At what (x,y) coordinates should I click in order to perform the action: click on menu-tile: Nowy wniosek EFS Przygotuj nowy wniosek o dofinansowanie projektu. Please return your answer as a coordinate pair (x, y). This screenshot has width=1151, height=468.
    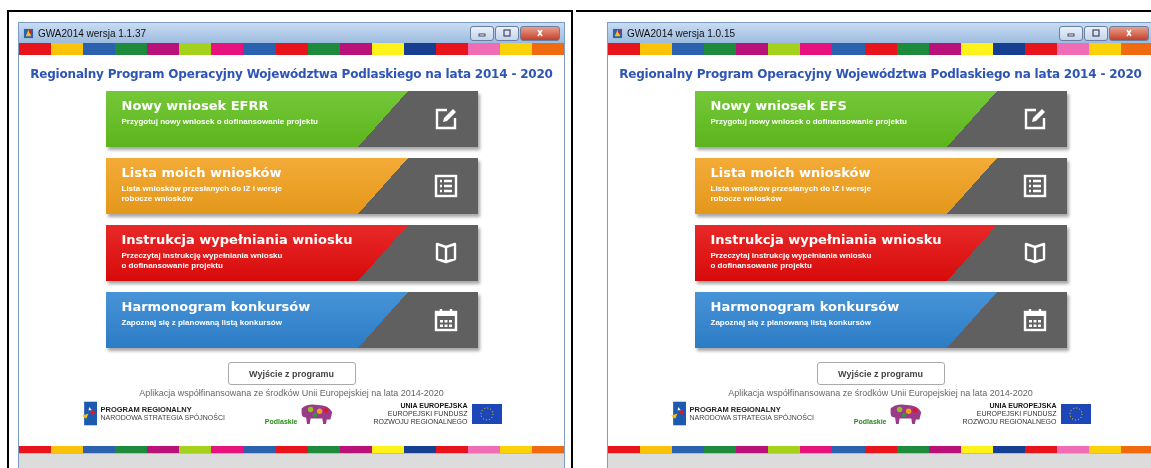
    Looking at the image, I should click on (880, 119).